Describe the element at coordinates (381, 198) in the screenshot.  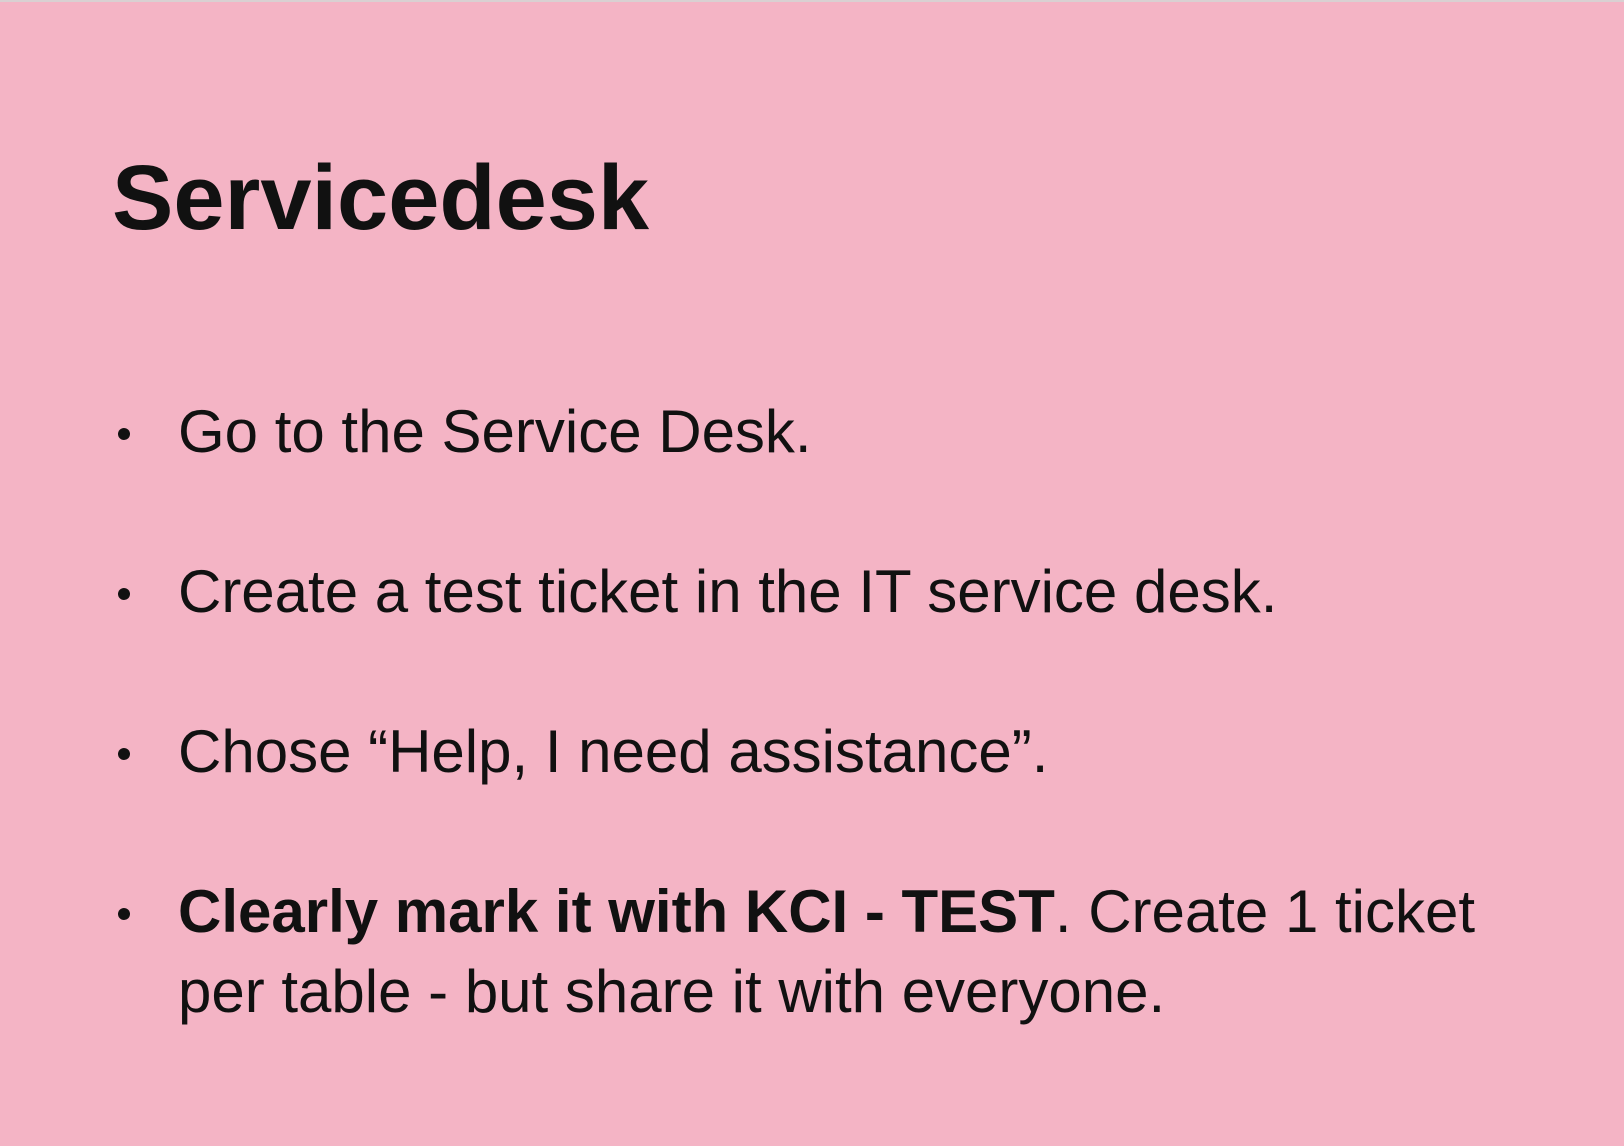
I see `slide-title: Servicedesk` at that location.